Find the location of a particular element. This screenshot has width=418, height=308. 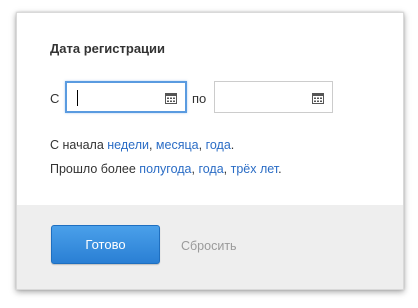

done-button: Готово is located at coordinates (105, 244).